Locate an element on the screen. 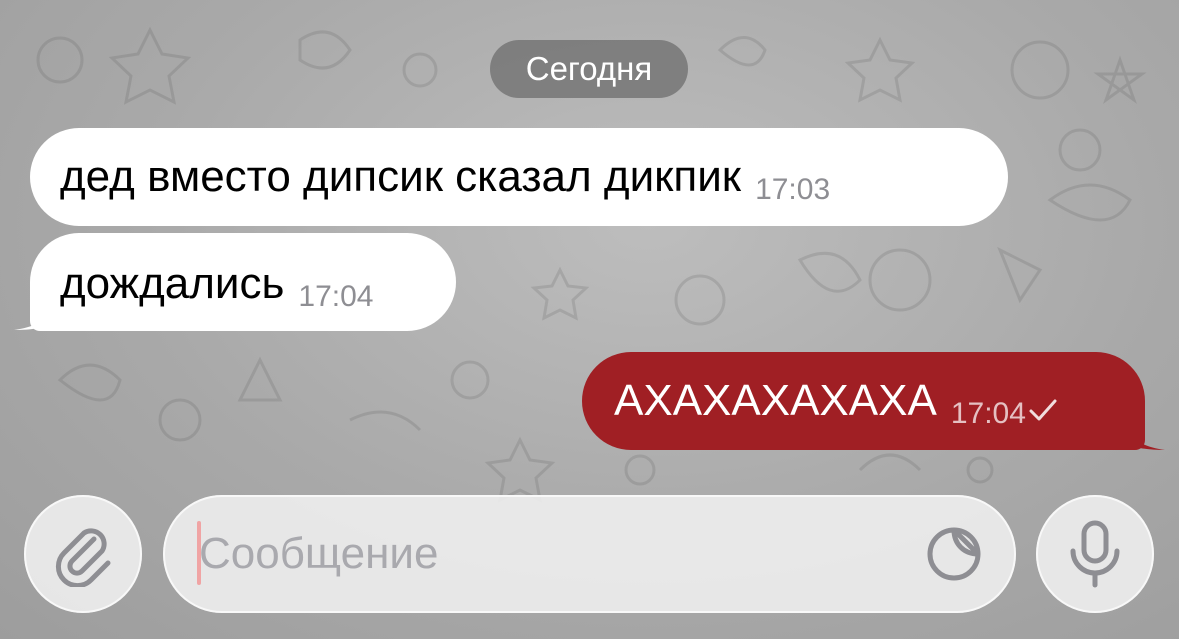 The height and width of the screenshot is (639, 1179). message-bubble-incoming: дождались 17:04 is located at coordinates (243, 282).